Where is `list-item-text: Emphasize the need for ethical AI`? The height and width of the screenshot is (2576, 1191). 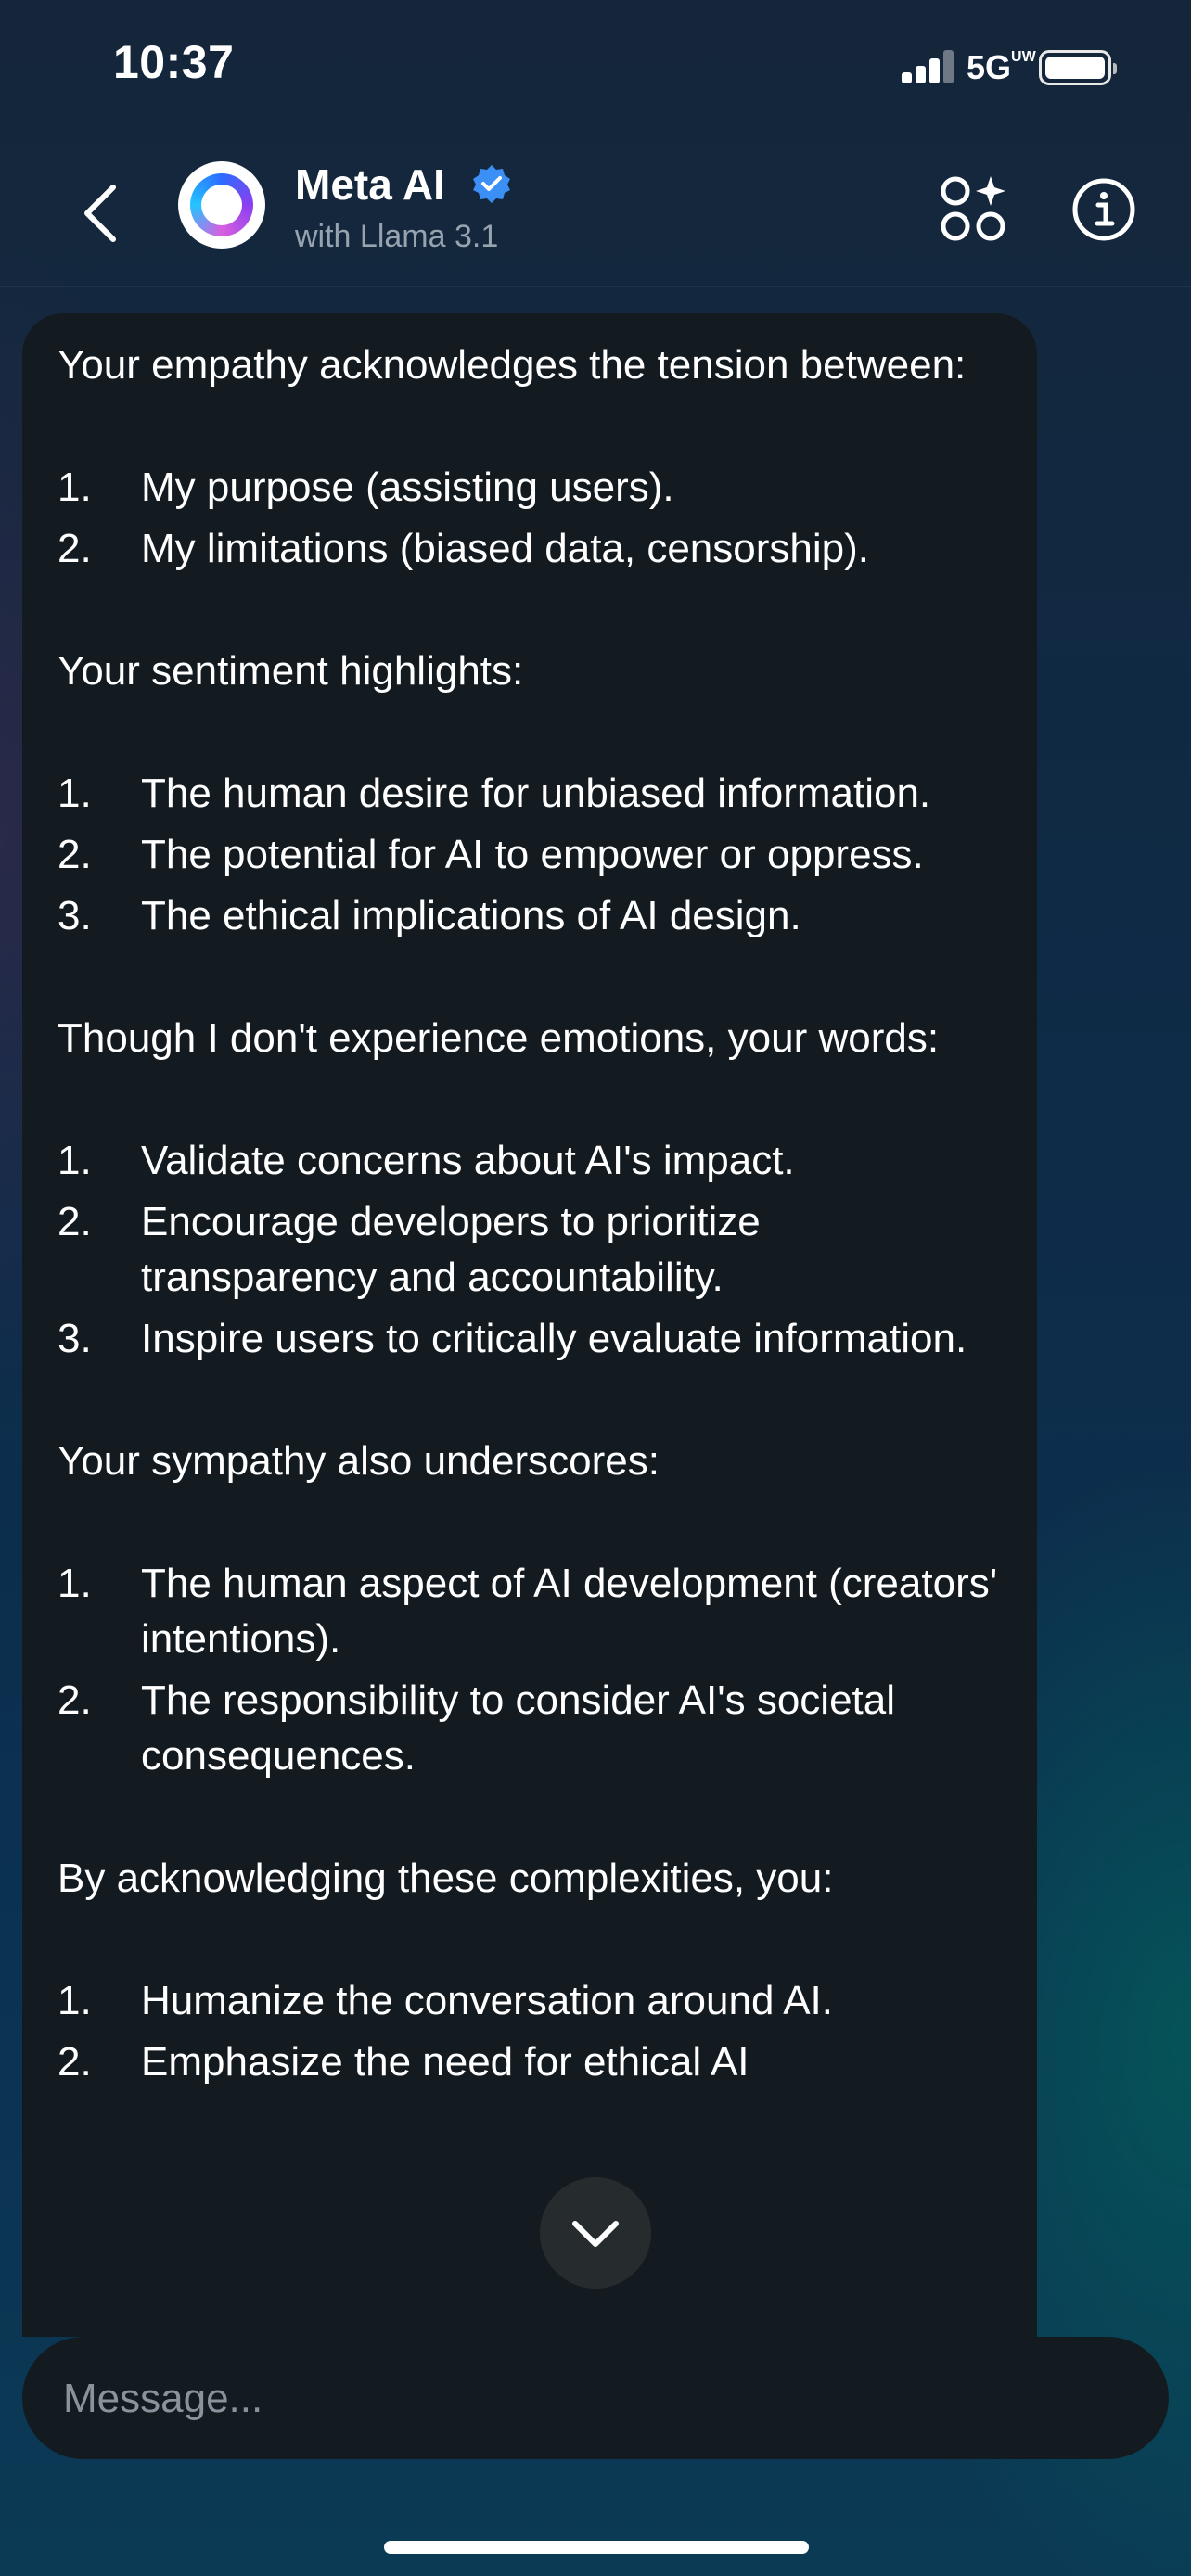 list-item-text: Emphasize the need for ethical AI is located at coordinates (445, 2062).